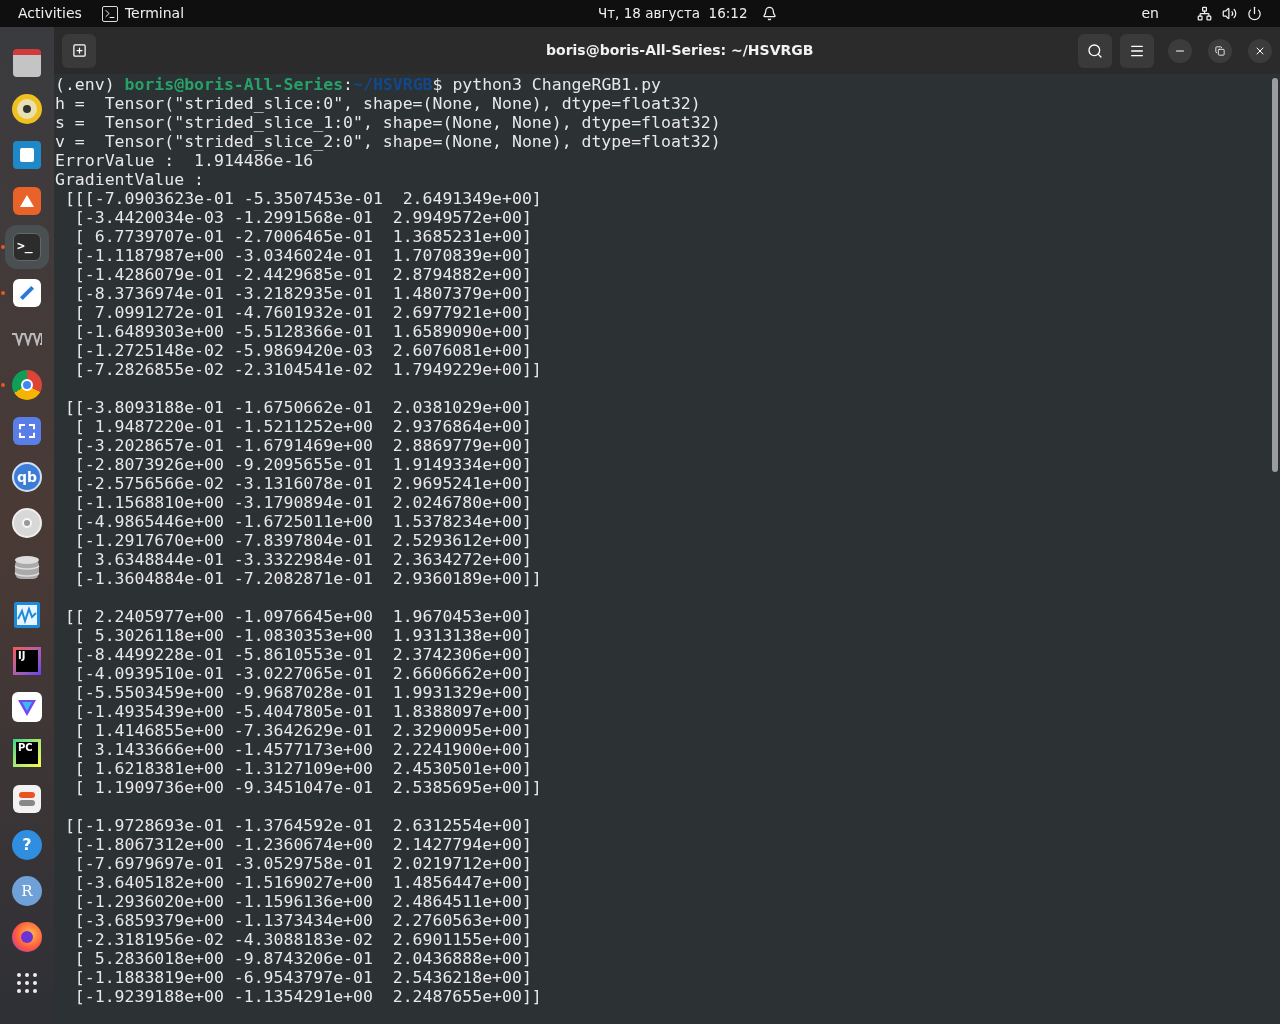 The image size is (1280, 1024). Describe the element at coordinates (27, 661) in the screenshot. I see `ide-icon: IJ` at that location.